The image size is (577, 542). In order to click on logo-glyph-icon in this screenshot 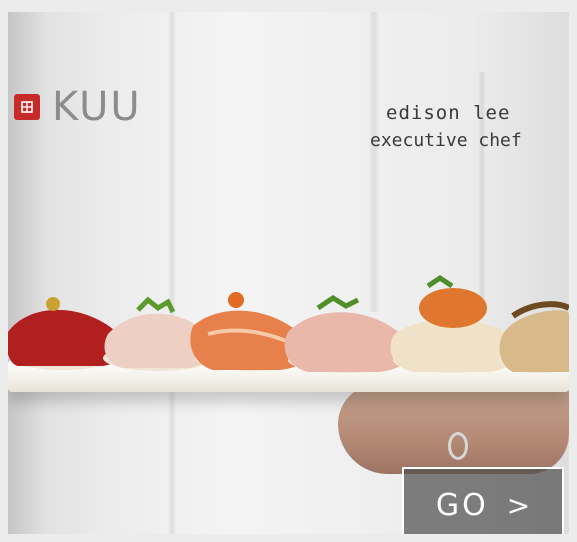, I will do `click(27, 107)`.